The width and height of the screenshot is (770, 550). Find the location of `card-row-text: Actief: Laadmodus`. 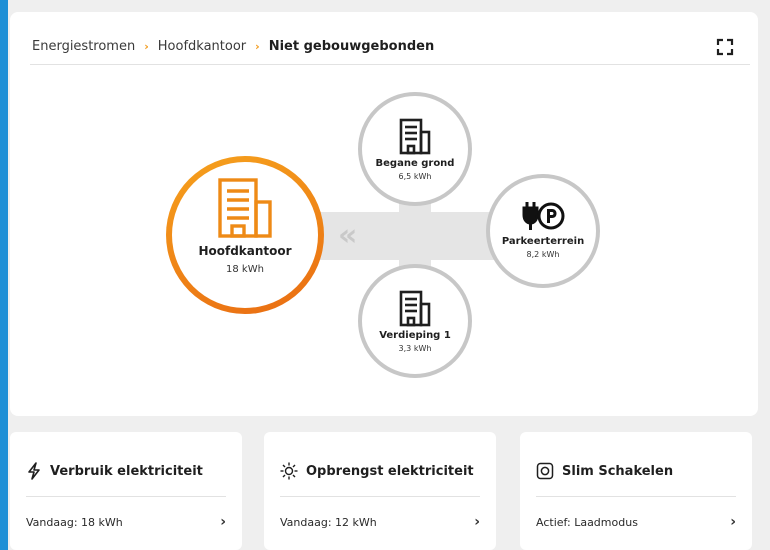

card-row-text: Actief: Laadmodus is located at coordinates (587, 522).